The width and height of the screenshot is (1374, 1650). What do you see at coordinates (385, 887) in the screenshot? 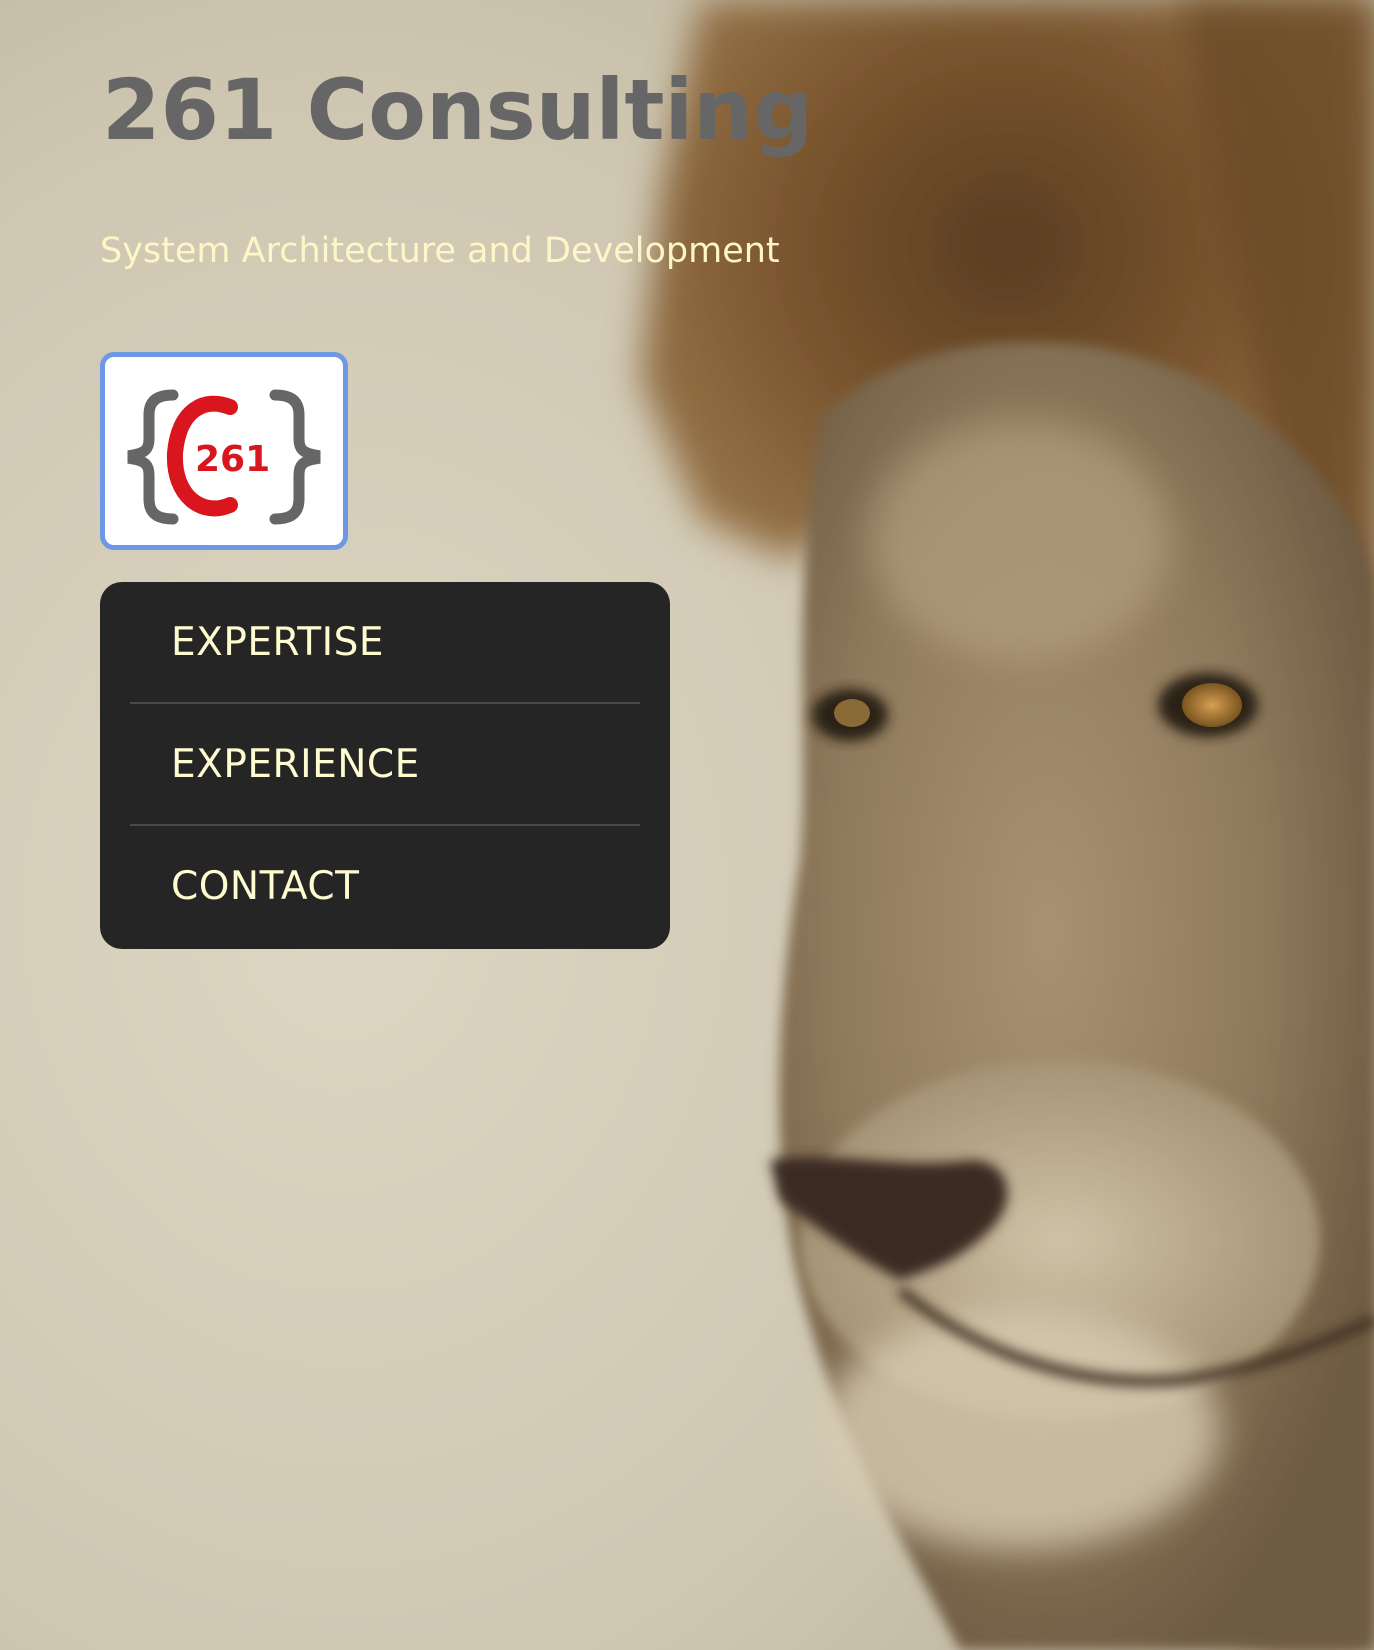
I see `nav-item-contact: CONTACT` at bounding box center [385, 887].